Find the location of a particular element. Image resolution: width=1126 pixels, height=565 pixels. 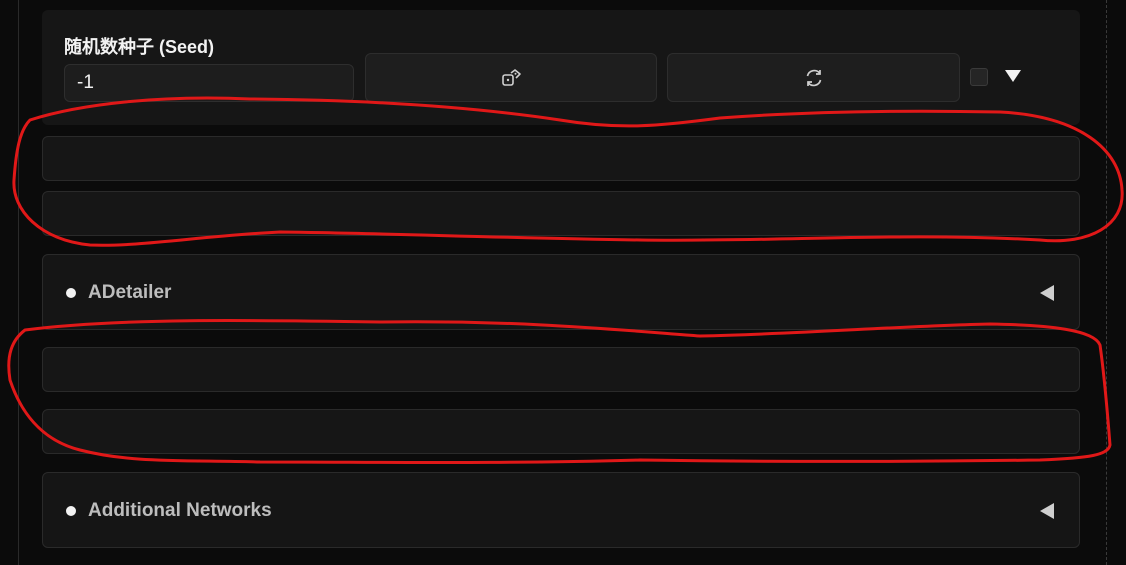

right-dashed-divider is located at coordinates (1106, 282).